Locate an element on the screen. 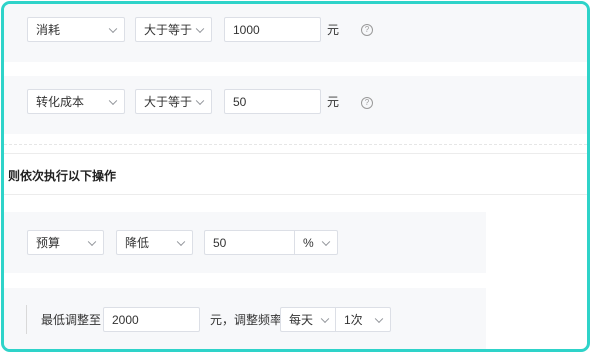 This screenshot has height=354, width=591. unit-label-2: 元 is located at coordinates (333, 102).